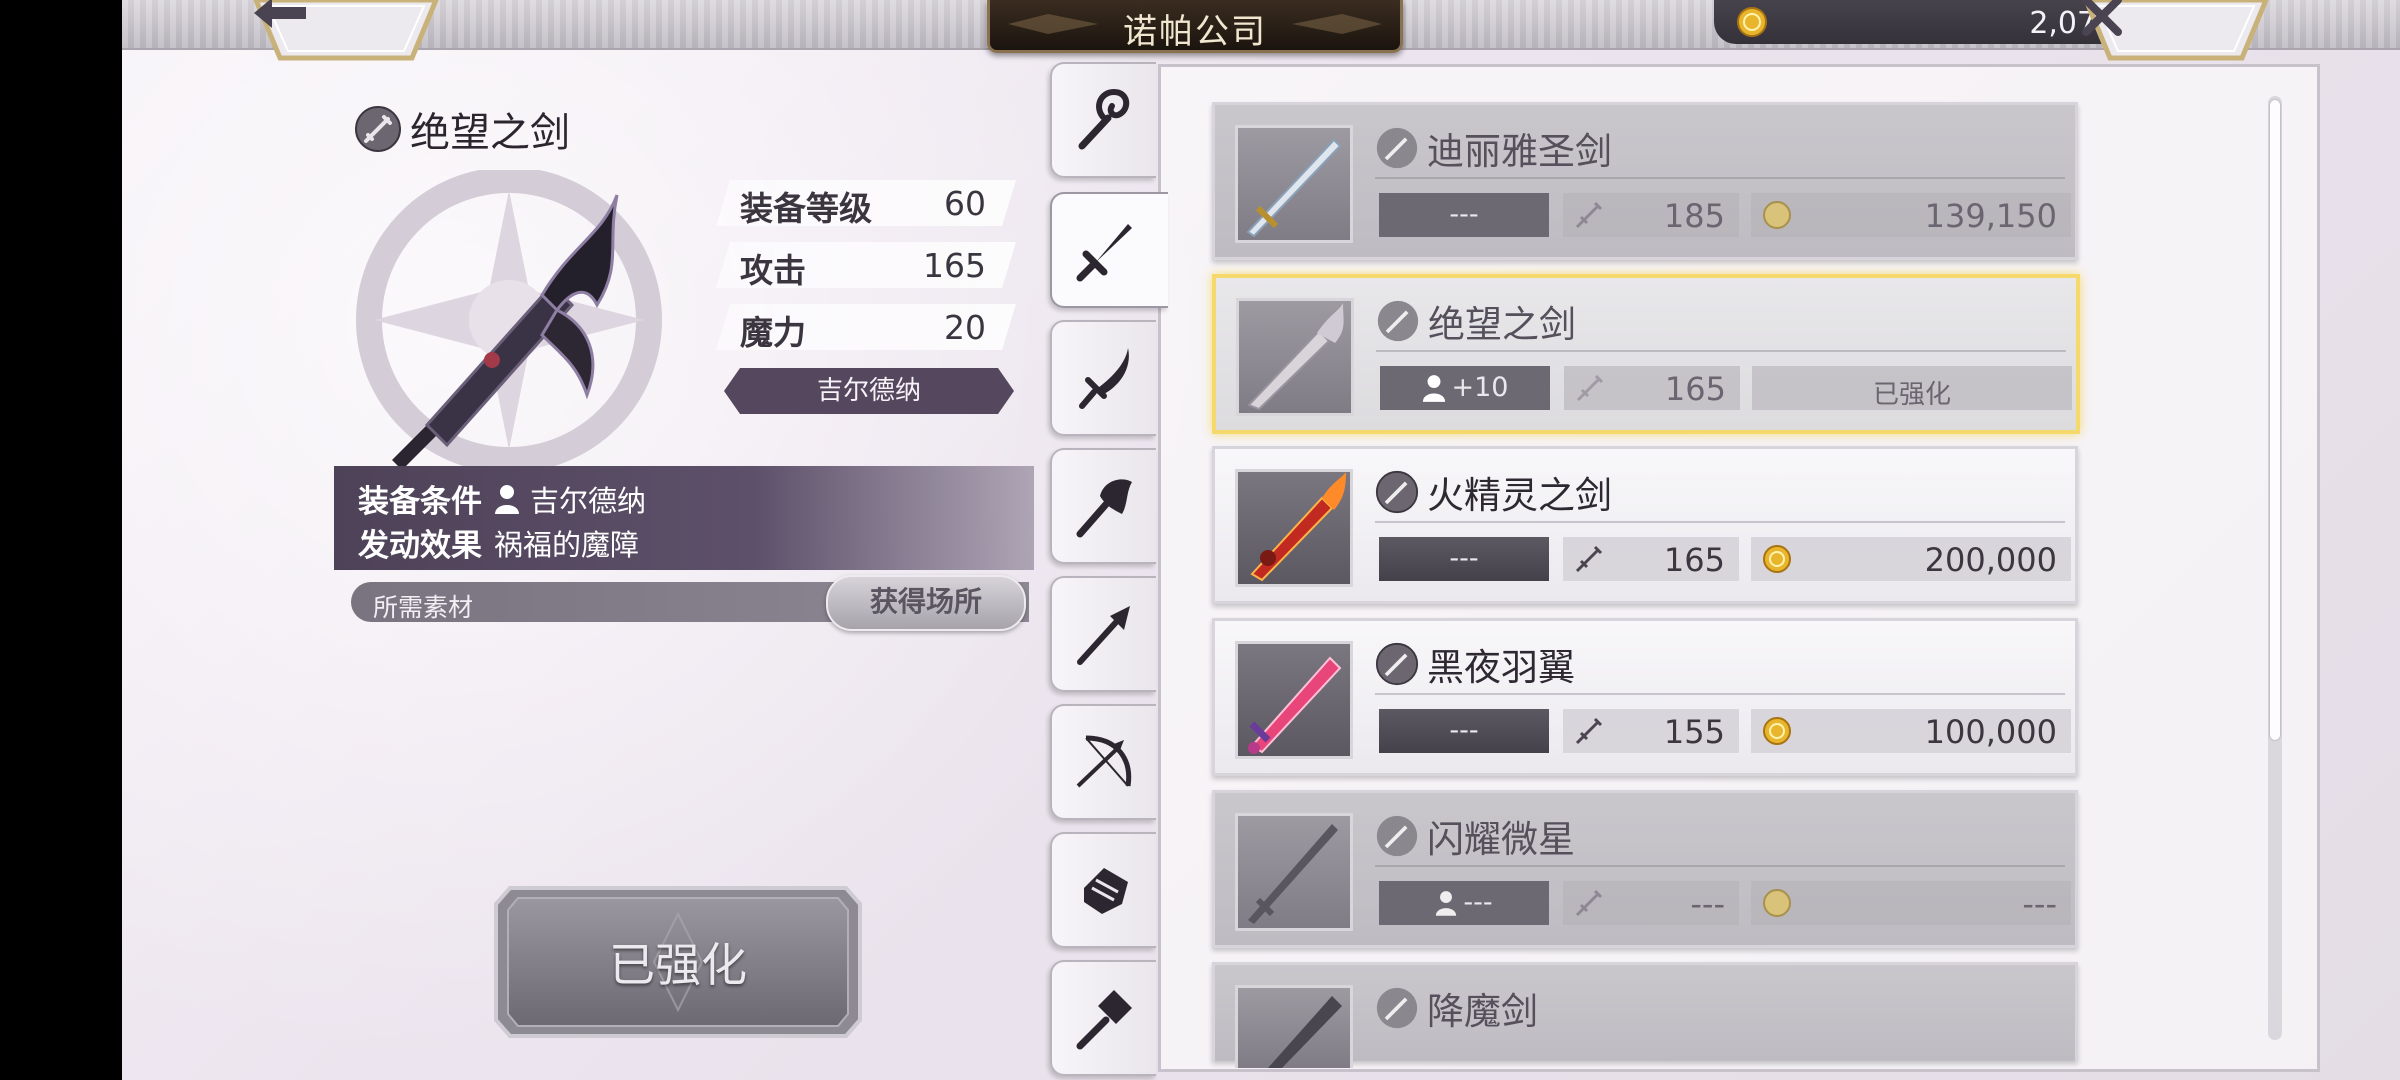 This screenshot has height=1080, width=2400. I want to click on stats-list: 装备等级 60 攻击 165 魔力 20, so click(866, 273).